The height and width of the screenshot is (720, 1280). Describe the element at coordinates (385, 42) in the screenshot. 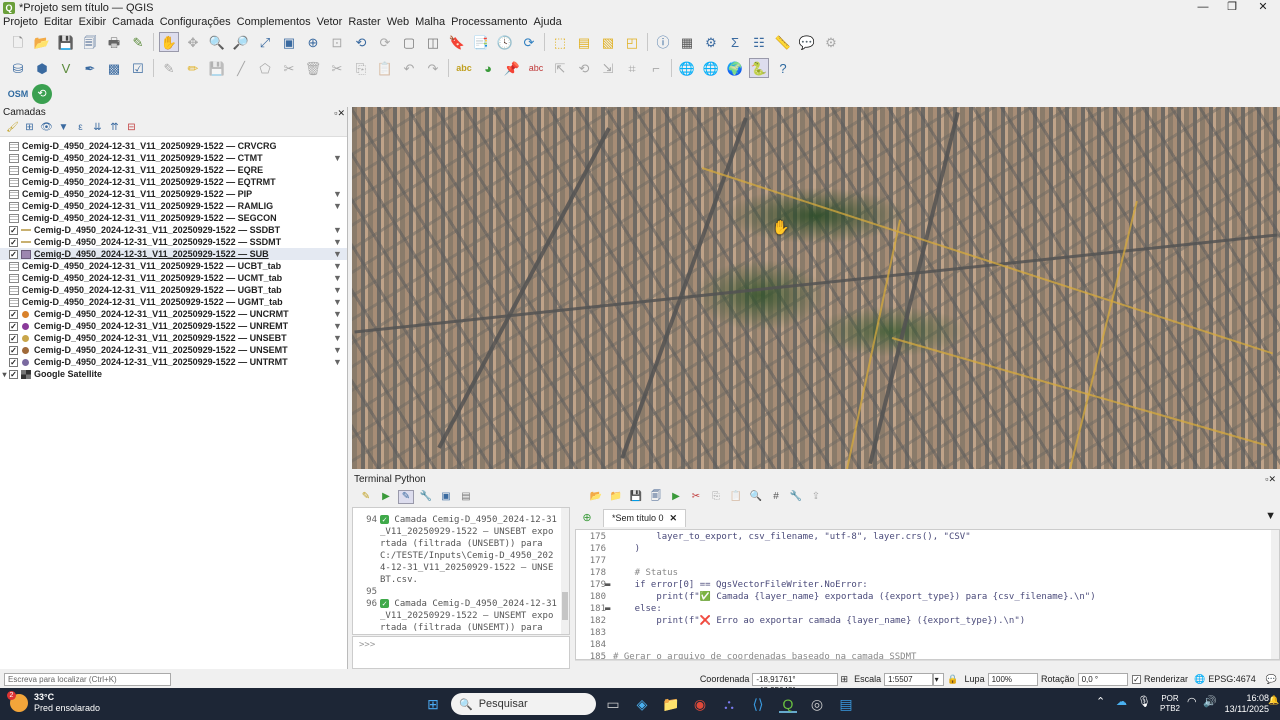

I see `zoom-next-icon: ⟳` at that location.